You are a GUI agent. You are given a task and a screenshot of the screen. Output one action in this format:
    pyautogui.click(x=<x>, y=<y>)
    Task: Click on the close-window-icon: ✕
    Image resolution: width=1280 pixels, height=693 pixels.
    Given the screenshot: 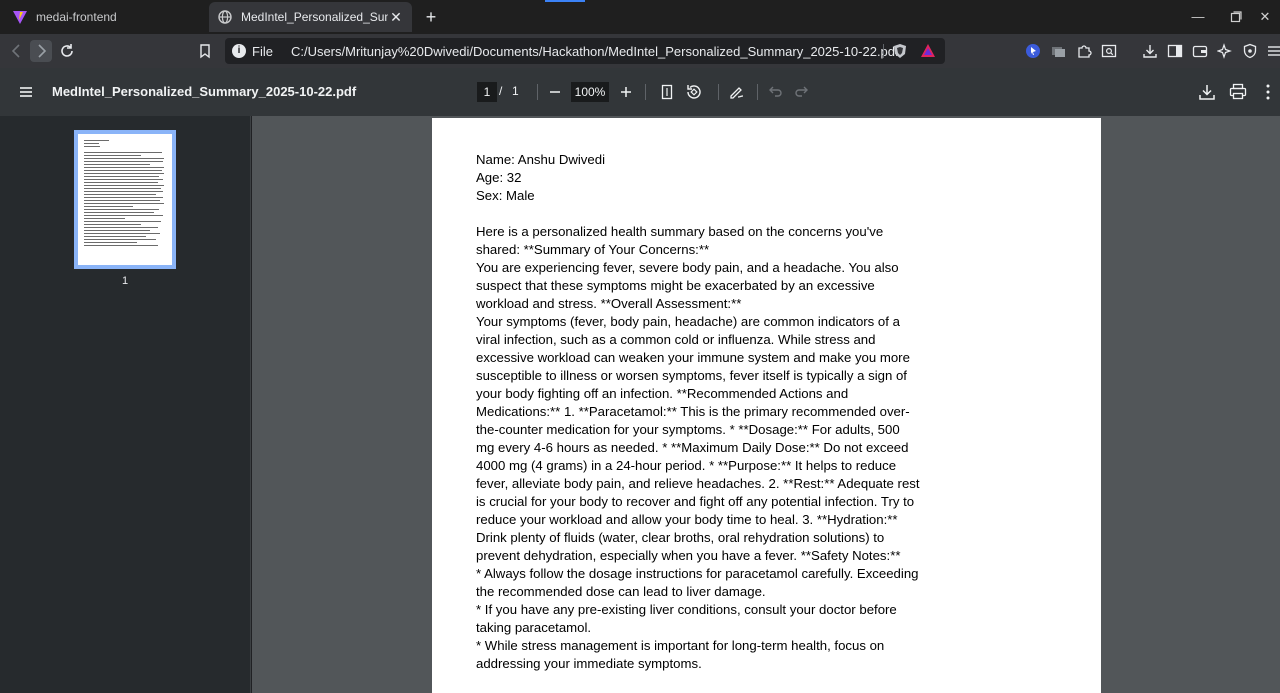 What is the action you would take?
    pyautogui.click(x=1265, y=17)
    